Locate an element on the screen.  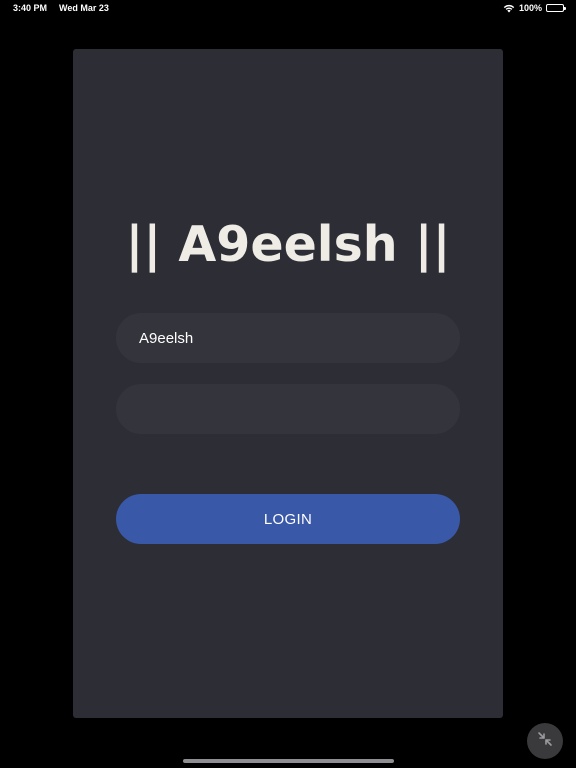
status-bar: 3:40 PM Wed Mar 23 100% is located at coordinates (288, 9).